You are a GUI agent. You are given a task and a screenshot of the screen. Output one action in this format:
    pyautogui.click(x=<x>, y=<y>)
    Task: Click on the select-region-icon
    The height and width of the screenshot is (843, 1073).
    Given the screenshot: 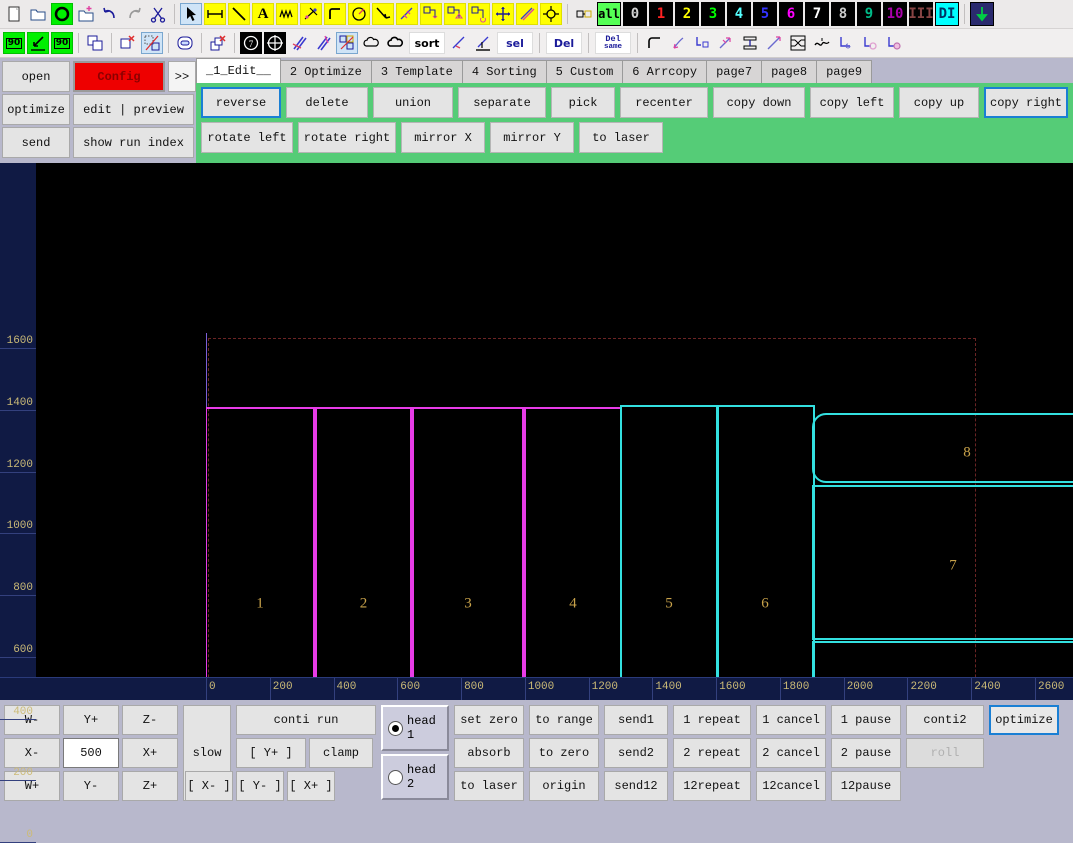 What is the action you would take?
    pyautogui.click(x=152, y=43)
    